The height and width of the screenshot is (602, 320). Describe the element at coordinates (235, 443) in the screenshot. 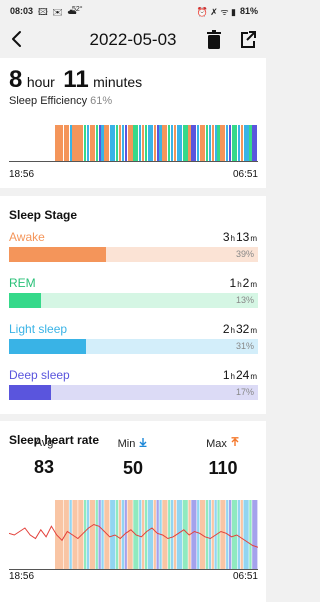

I see `arrow-up-icon` at that location.